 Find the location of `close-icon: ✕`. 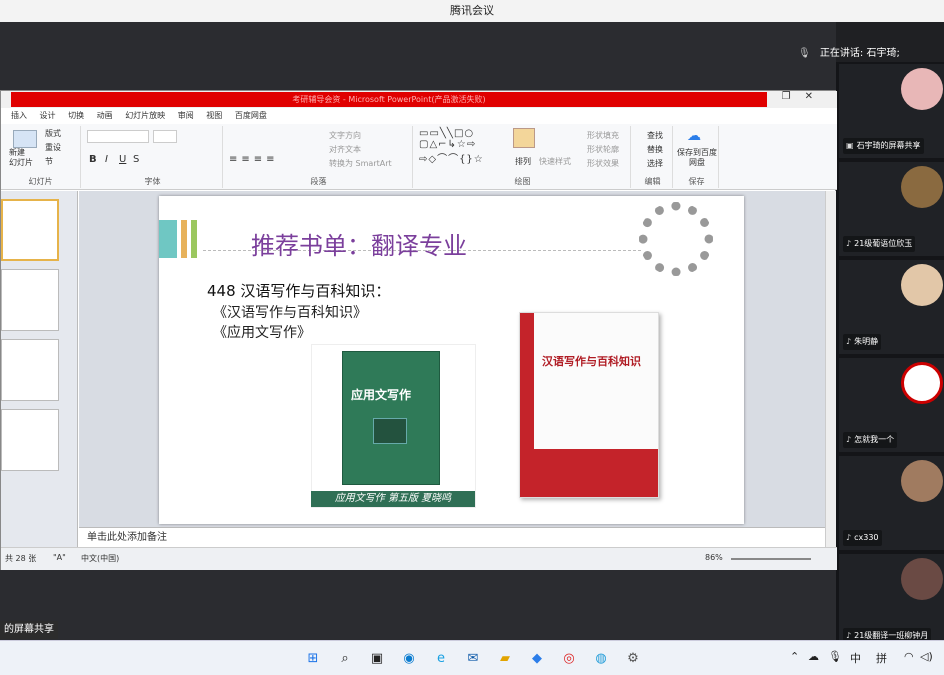

close-icon: ✕ is located at coordinates (816, 96).